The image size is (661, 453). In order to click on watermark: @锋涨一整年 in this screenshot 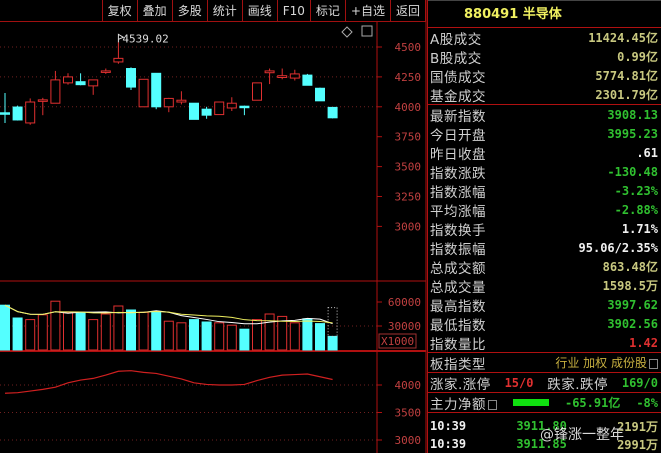, I will do `click(582, 435)`.